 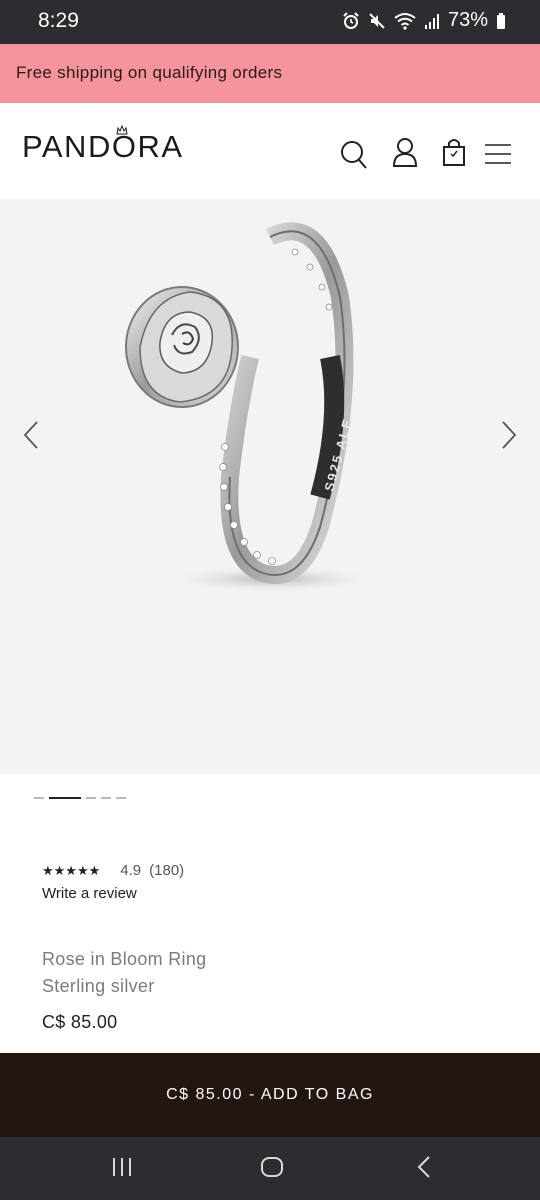 I want to click on battery-percent: 73%, so click(x=467, y=20).